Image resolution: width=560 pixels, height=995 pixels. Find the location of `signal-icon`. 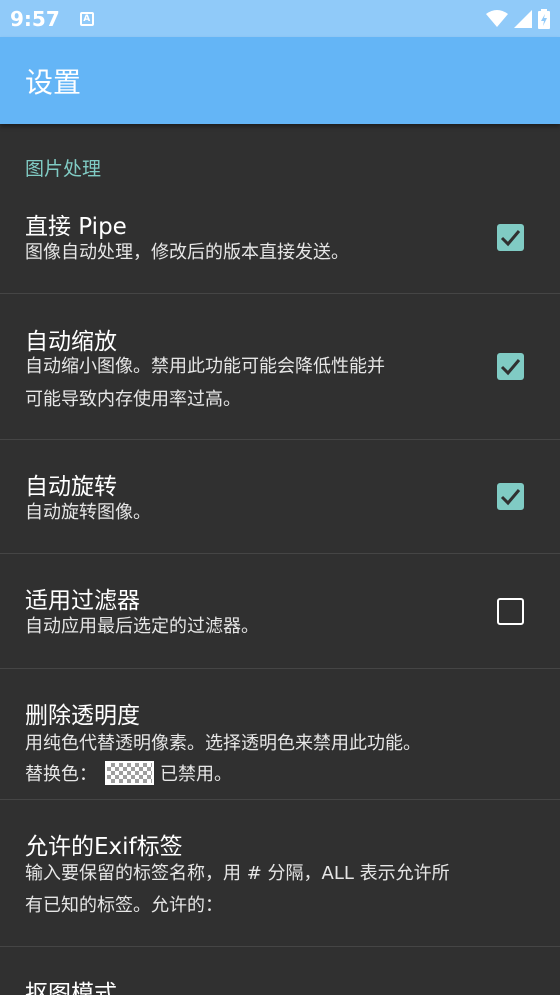

signal-icon is located at coordinates (523, 18).